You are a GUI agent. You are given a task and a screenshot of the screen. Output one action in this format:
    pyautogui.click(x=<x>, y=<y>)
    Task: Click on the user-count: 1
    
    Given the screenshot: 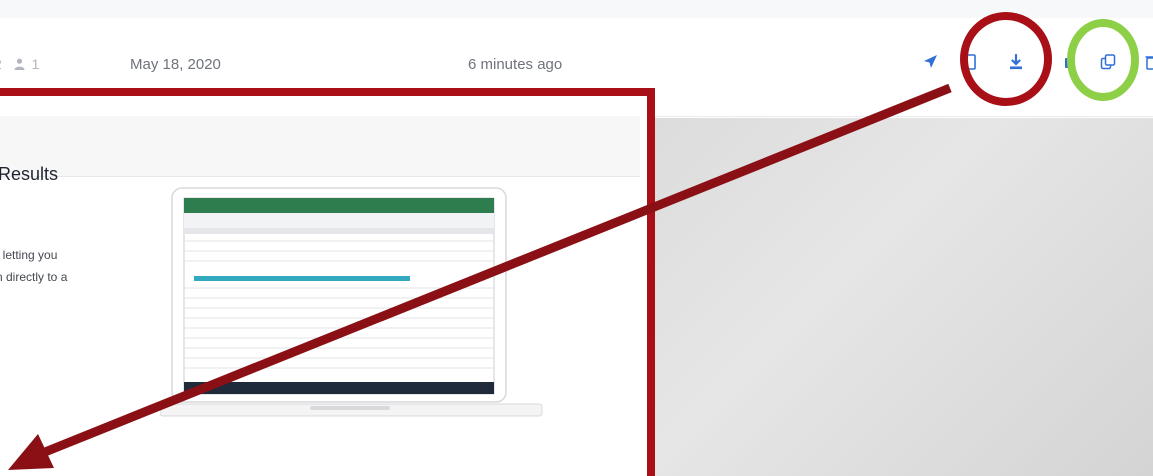 What is the action you would take?
    pyautogui.click(x=35, y=64)
    